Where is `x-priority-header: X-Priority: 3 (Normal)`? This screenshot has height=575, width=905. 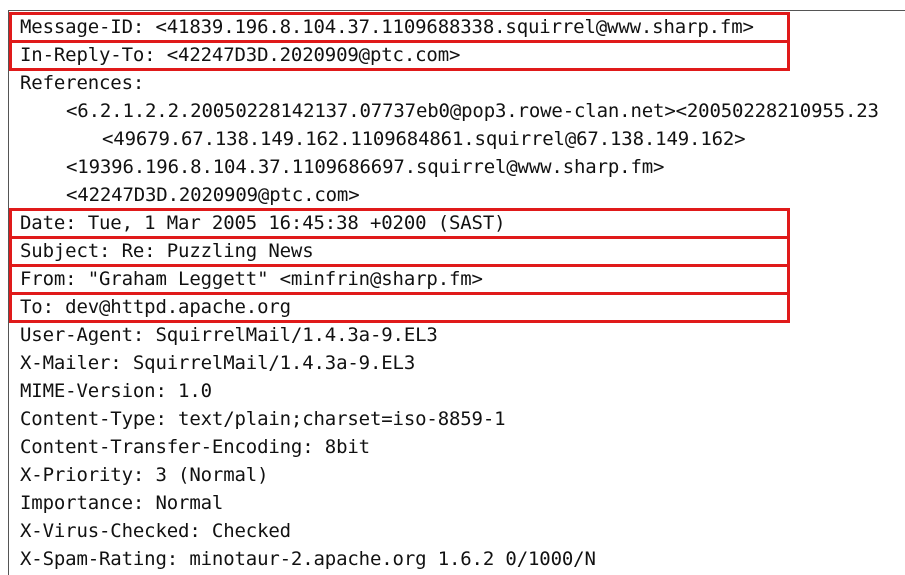
x-priority-header: X-Priority: 3 (Normal) is located at coordinates (144, 475).